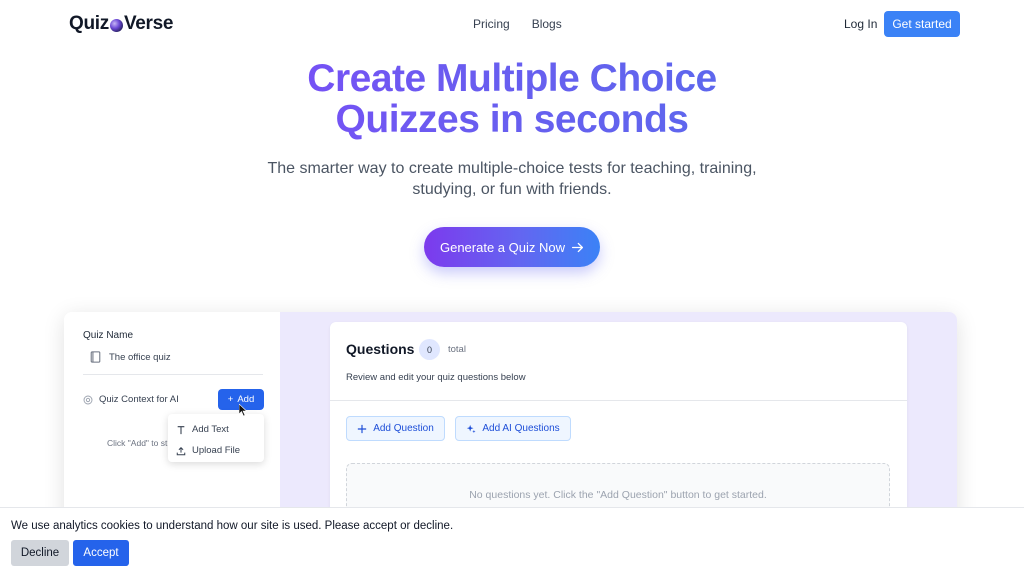 The height and width of the screenshot is (576, 1024). What do you see at coordinates (922, 24) in the screenshot?
I see `get-started-button: Get started` at bounding box center [922, 24].